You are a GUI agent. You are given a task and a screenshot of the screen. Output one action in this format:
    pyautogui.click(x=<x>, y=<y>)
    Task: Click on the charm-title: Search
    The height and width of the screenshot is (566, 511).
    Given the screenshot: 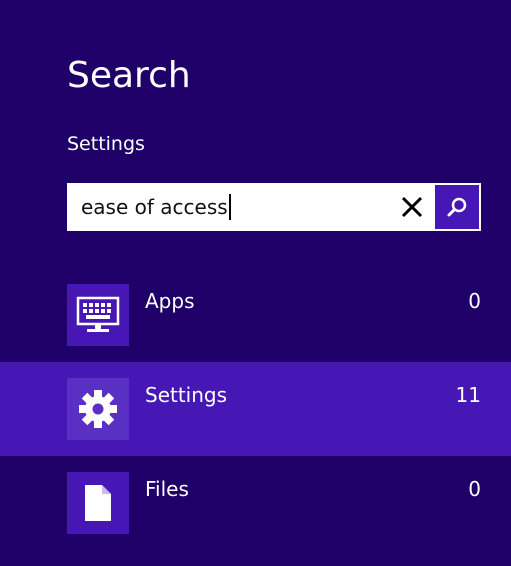 What is the action you would take?
    pyautogui.click(x=129, y=75)
    